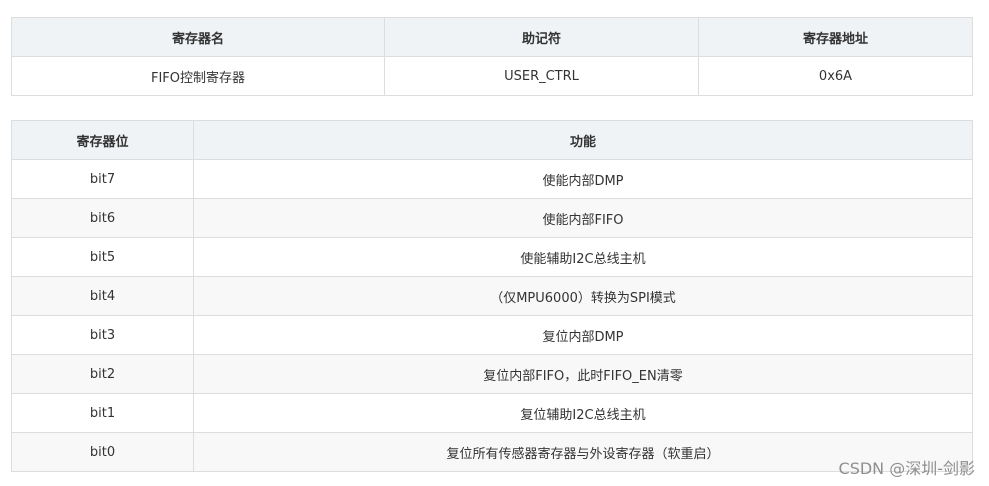 This screenshot has width=989, height=486. What do you see at coordinates (102, 296) in the screenshot?
I see `cell-bit: bit4` at bounding box center [102, 296].